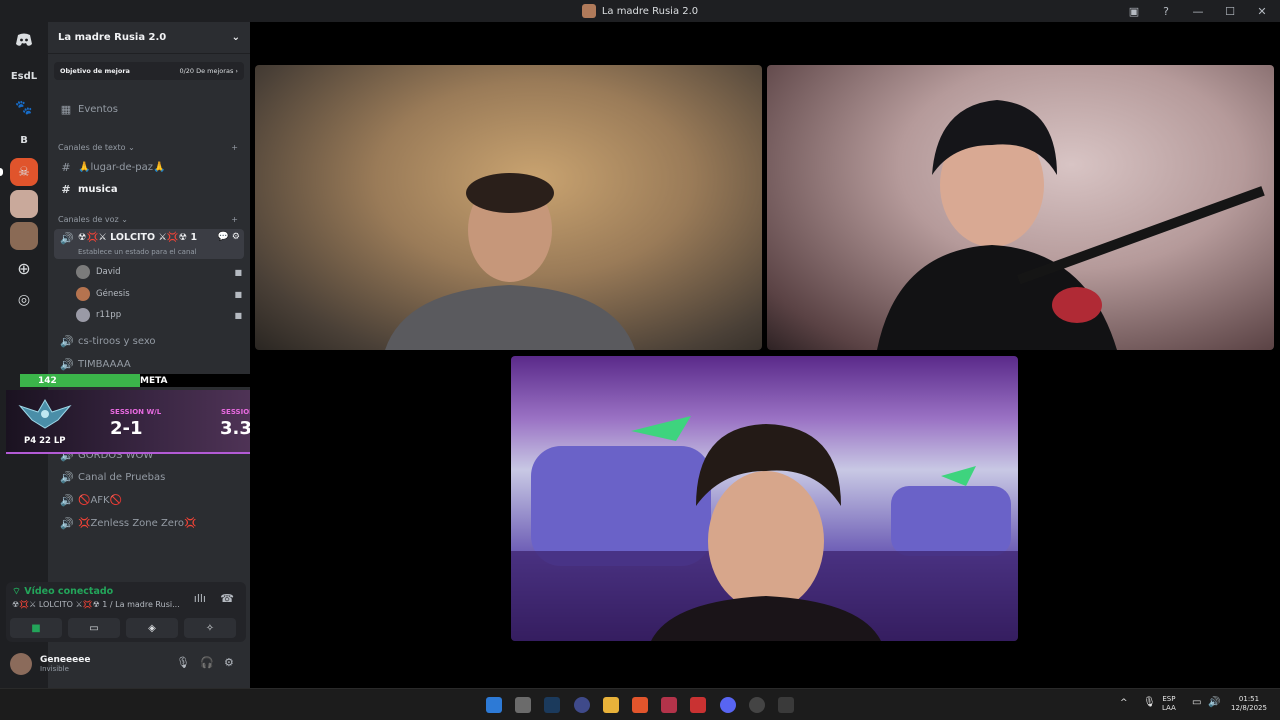  What do you see at coordinates (669, 705) in the screenshot?
I see `game-launcher-icon` at bounding box center [669, 705].